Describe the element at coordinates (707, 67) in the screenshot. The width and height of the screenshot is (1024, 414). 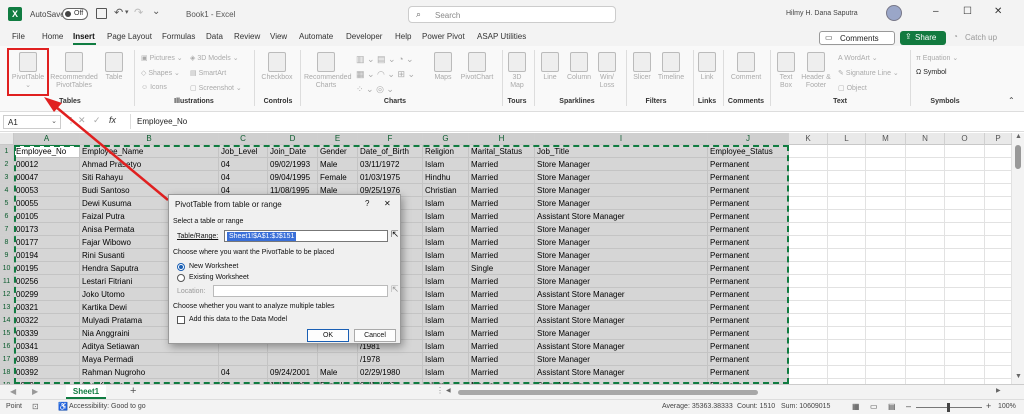
I see `link-button: Link` at that location.